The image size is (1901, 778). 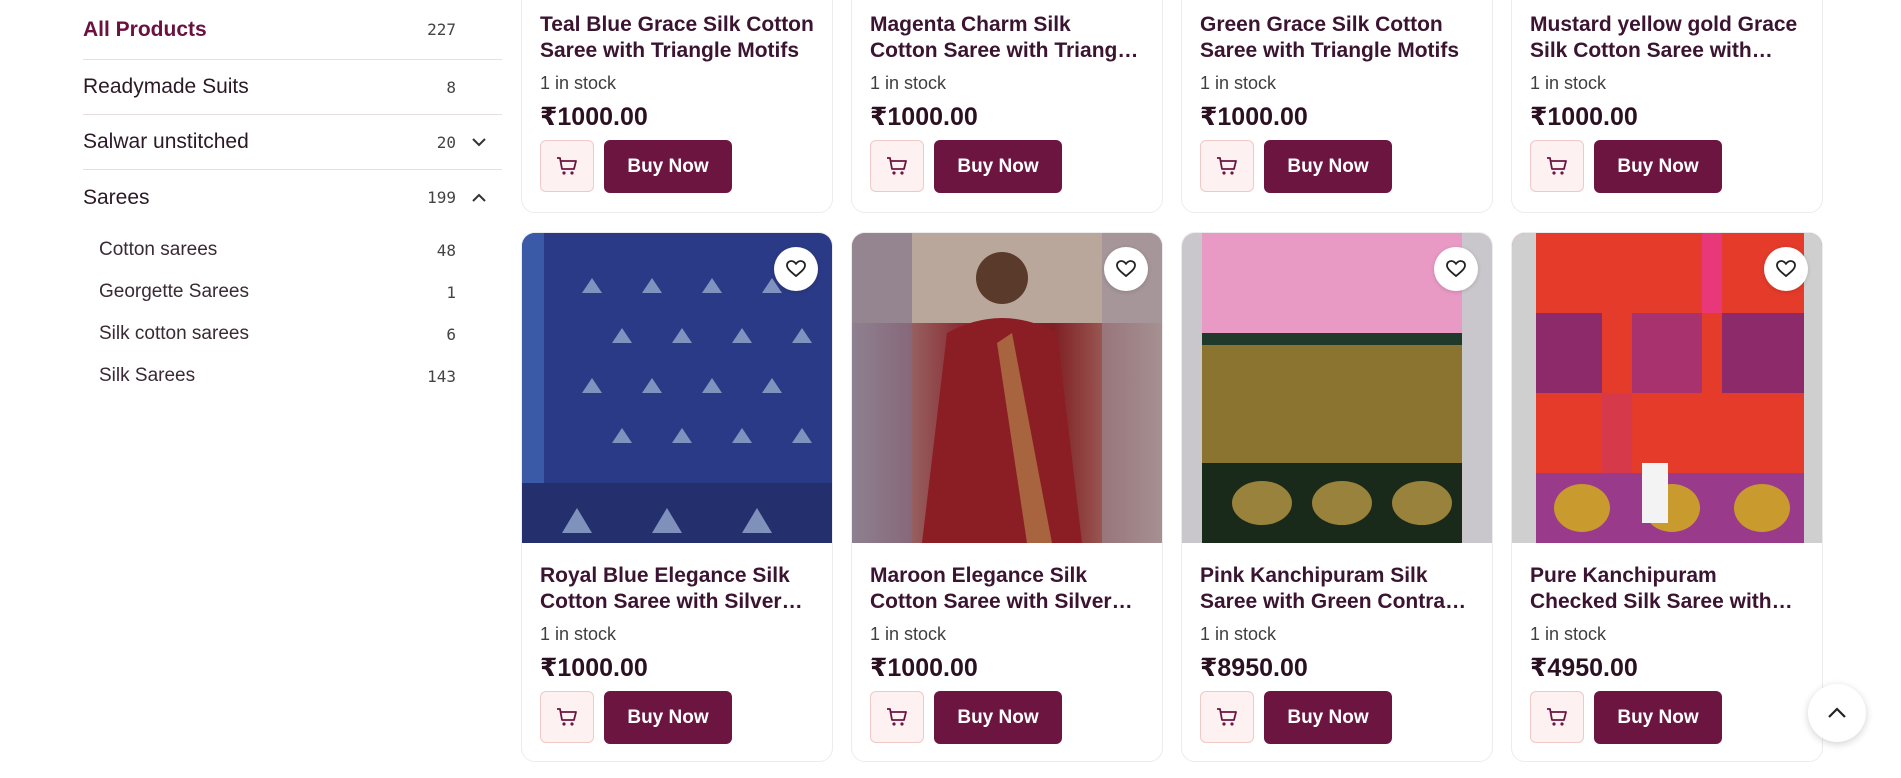 I want to click on chevron-down-icon, so click(x=479, y=142).